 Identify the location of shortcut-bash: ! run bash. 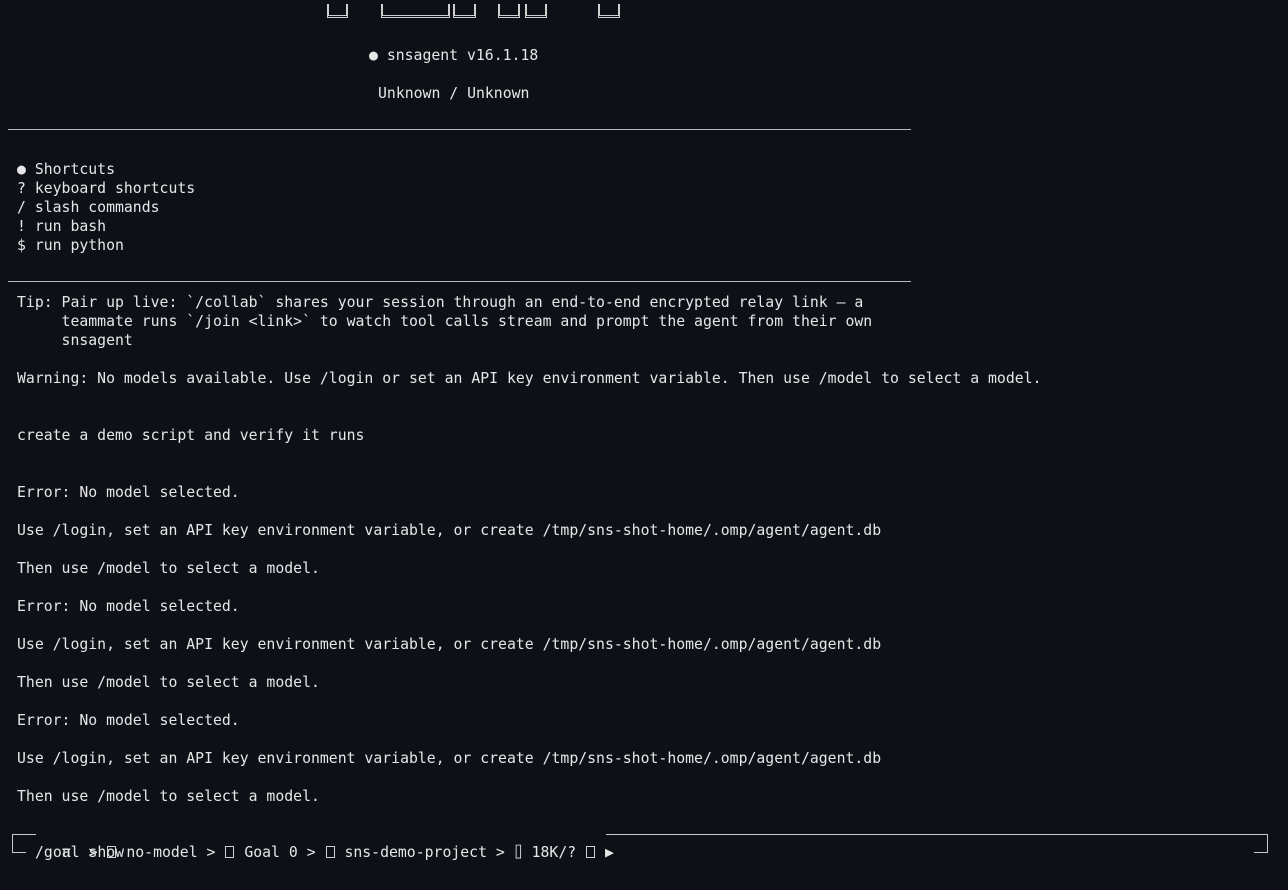
(62, 226).